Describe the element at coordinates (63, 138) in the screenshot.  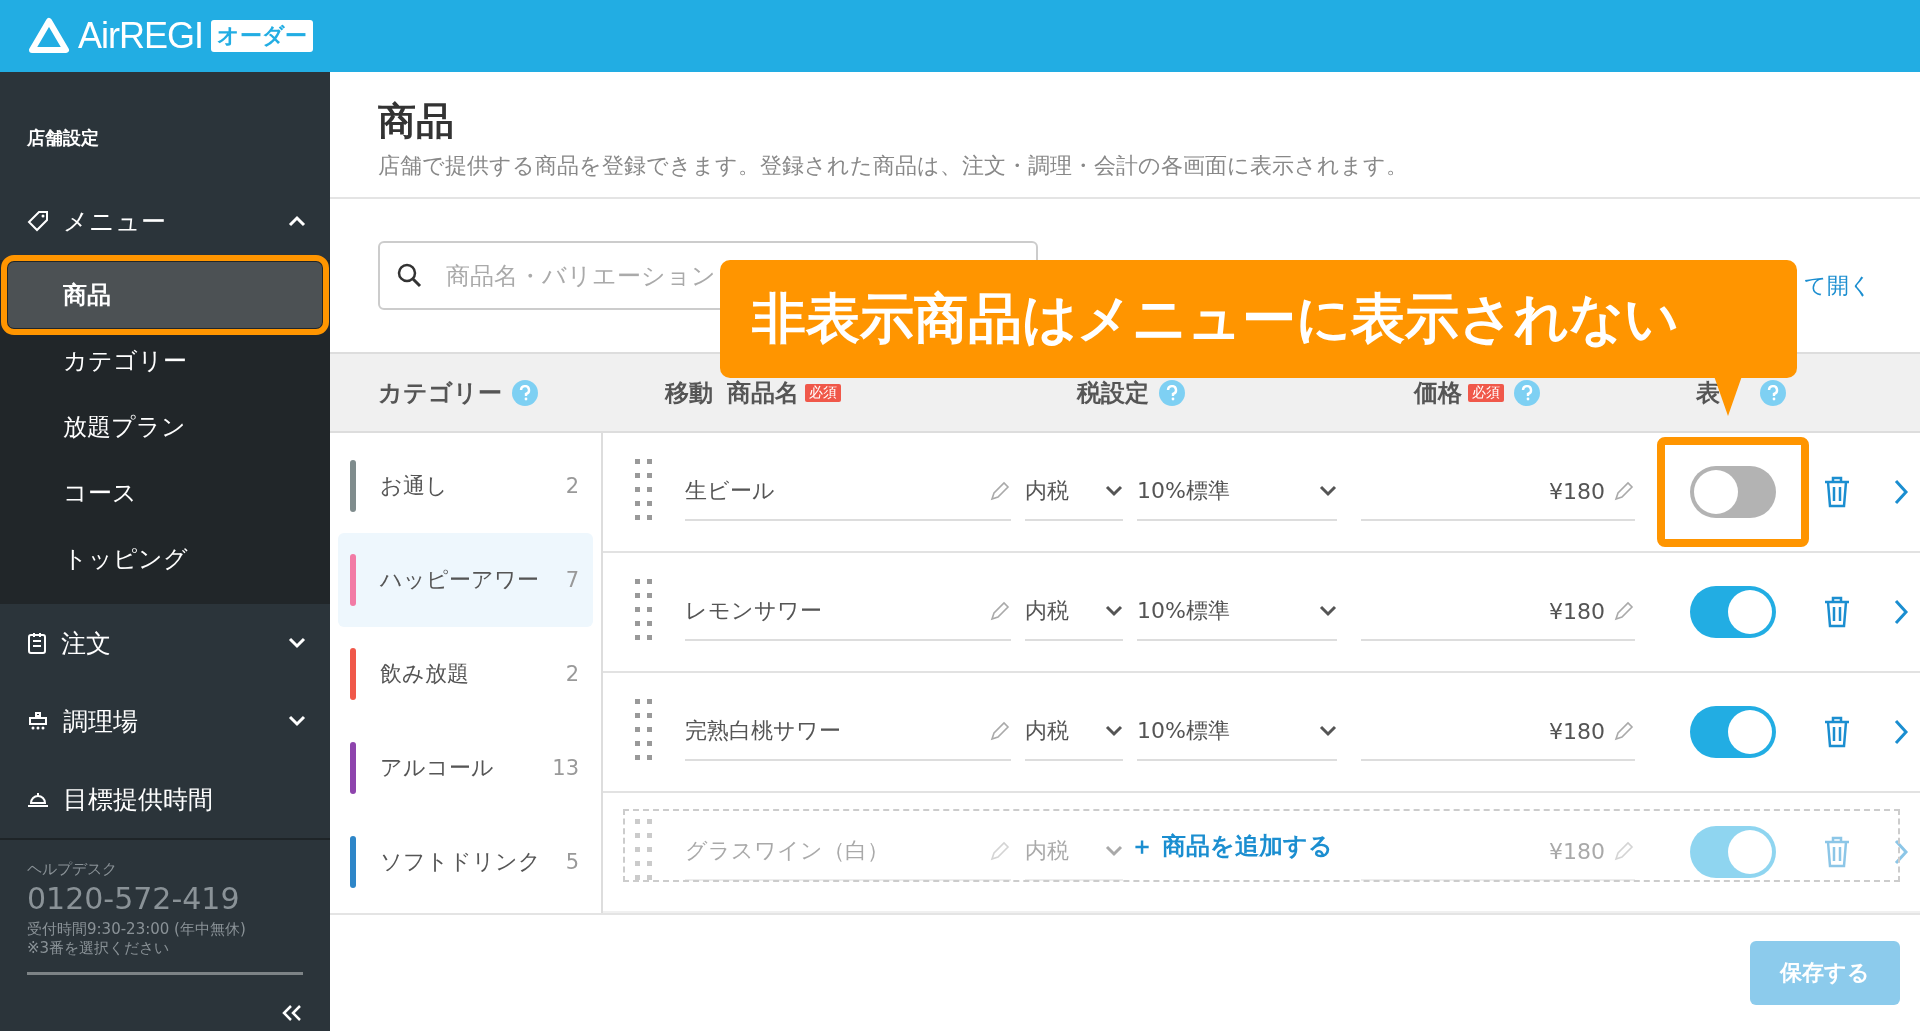
I see `section-title: 店舗設定` at that location.